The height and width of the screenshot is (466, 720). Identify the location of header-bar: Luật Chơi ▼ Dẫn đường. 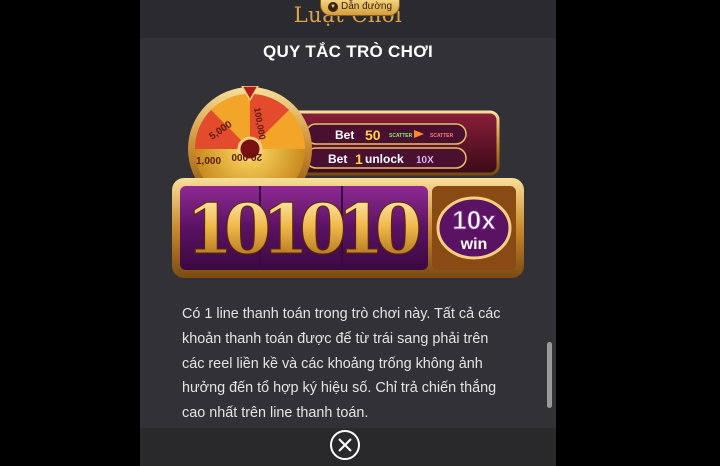
(348, 19).